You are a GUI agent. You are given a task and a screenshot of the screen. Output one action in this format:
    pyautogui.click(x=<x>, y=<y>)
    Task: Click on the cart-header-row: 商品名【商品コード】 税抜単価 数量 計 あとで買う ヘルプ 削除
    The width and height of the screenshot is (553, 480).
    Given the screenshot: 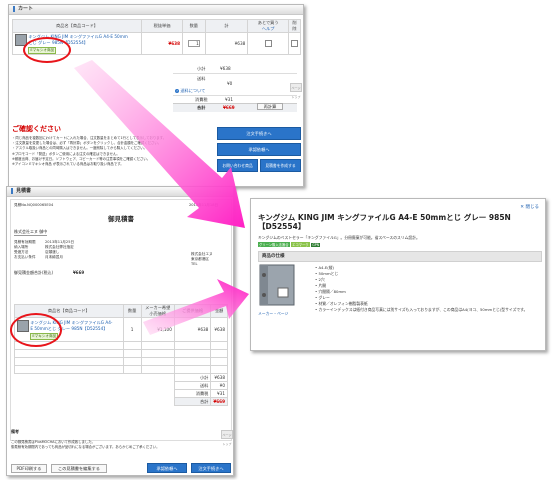 What is the action you would take?
    pyautogui.click(x=156, y=26)
    